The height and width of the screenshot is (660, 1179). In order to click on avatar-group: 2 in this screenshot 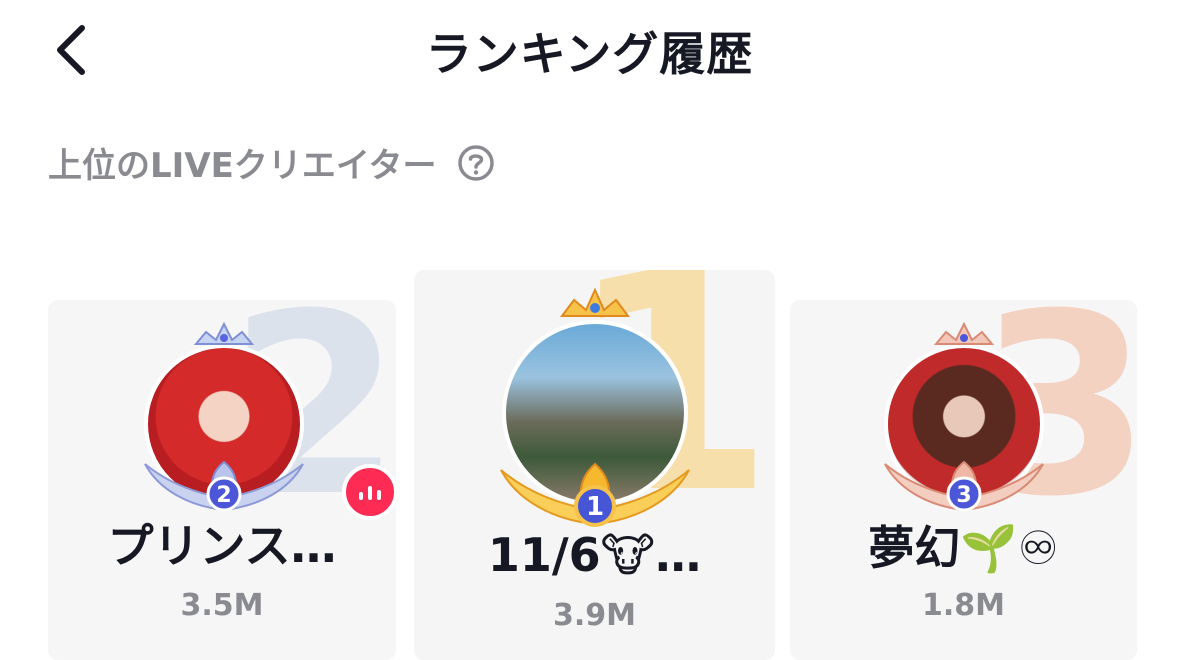, I will do `click(270, 421)`.